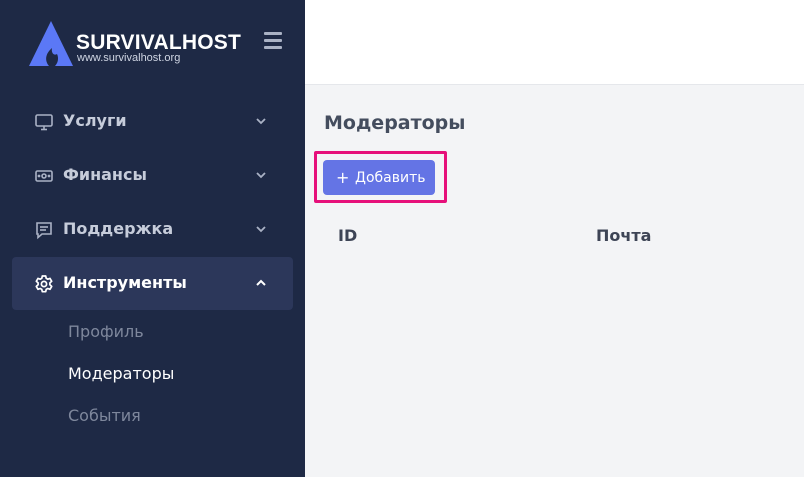  I want to click on sidebar-item-label: Финансы, so click(105, 174).